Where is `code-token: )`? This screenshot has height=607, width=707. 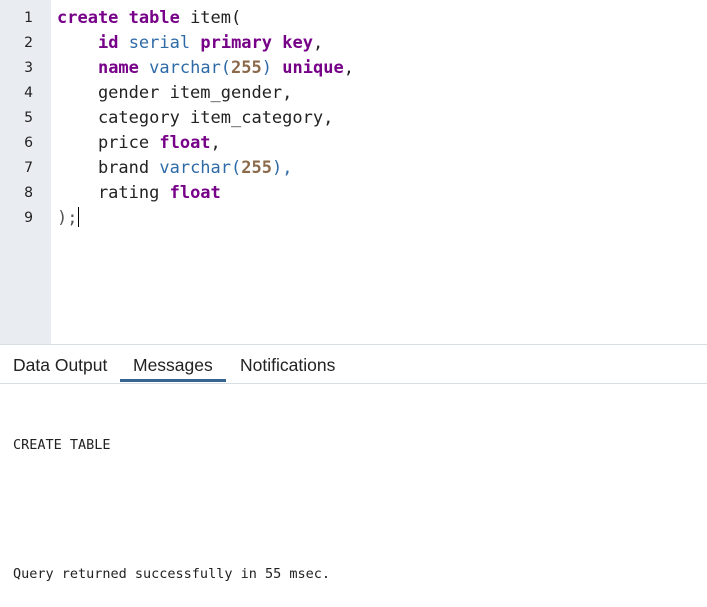
code-token: ) is located at coordinates (267, 68).